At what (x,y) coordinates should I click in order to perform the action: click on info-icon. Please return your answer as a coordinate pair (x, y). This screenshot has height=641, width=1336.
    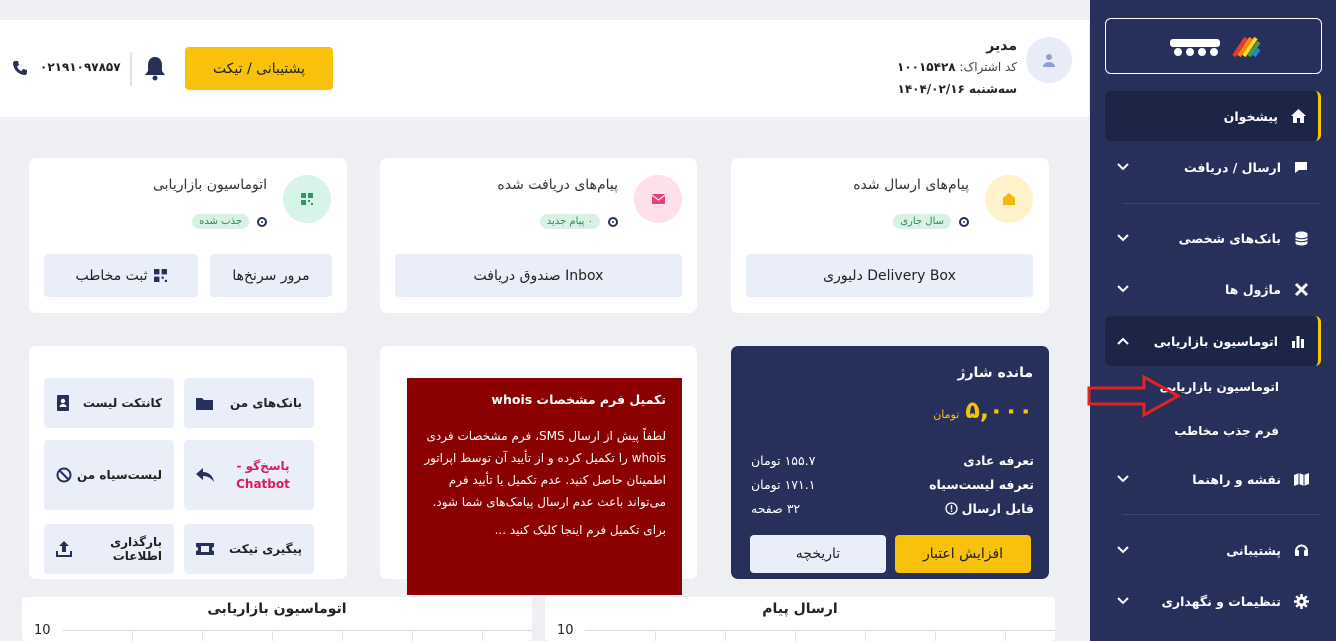
    Looking at the image, I should click on (951, 508).